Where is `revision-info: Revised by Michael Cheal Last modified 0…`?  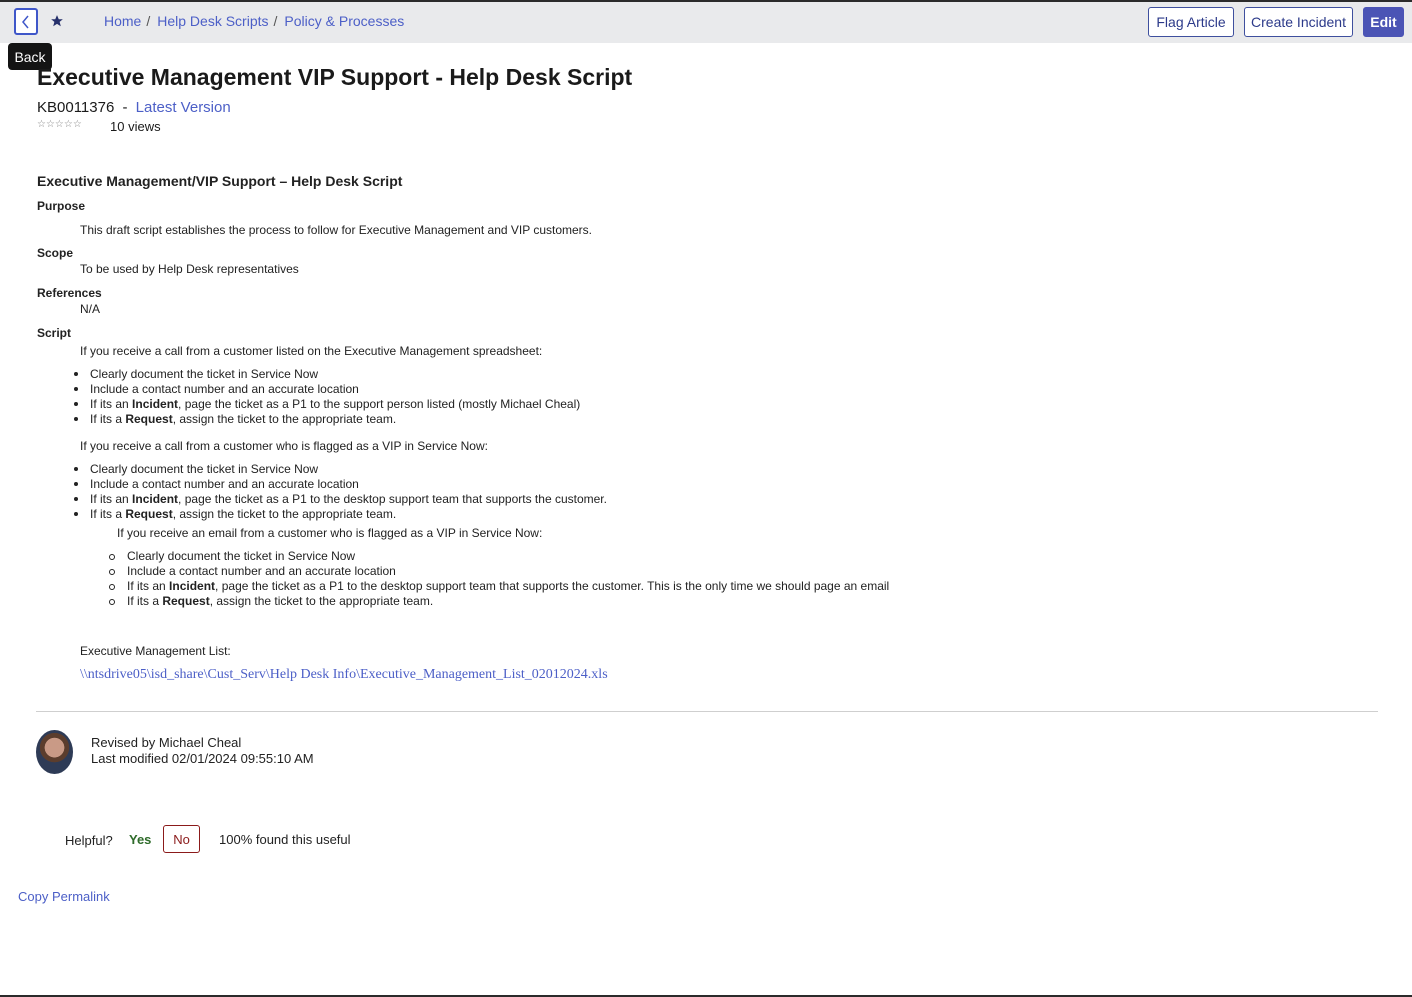 revision-info: Revised by Michael Cheal Last modified 0… is located at coordinates (202, 751).